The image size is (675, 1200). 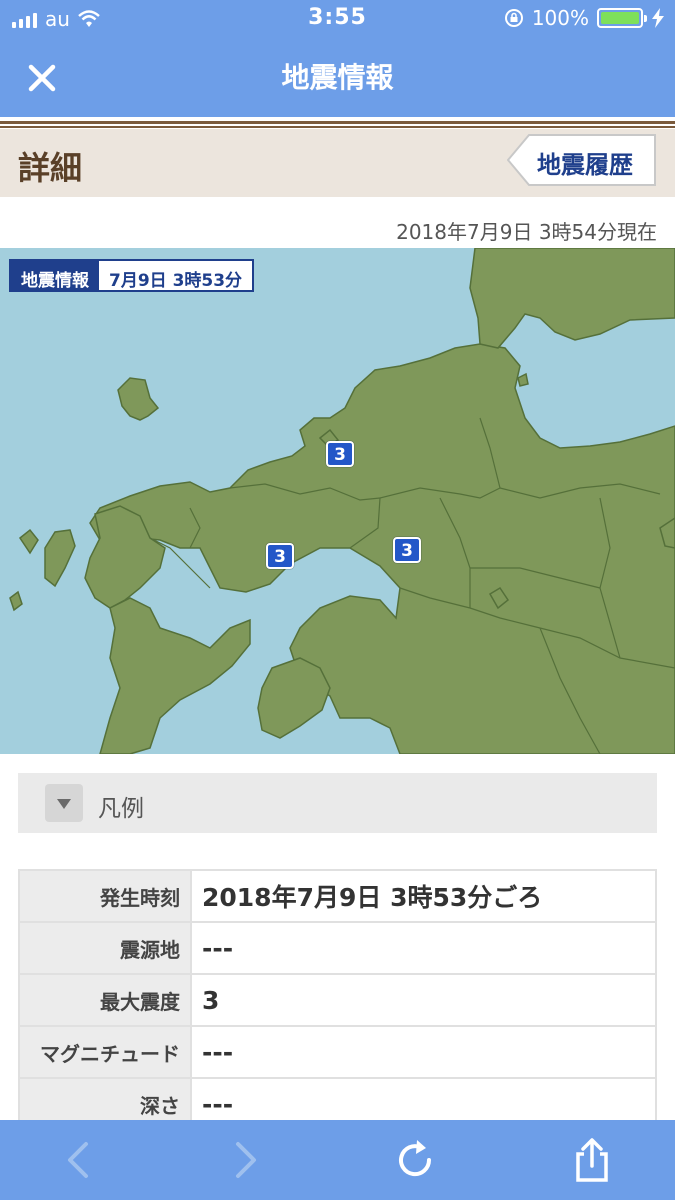 What do you see at coordinates (423, 896) in the screenshot?
I see `row-value-time: 2018年7月9日 3時53分ごろ` at bounding box center [423, 896].